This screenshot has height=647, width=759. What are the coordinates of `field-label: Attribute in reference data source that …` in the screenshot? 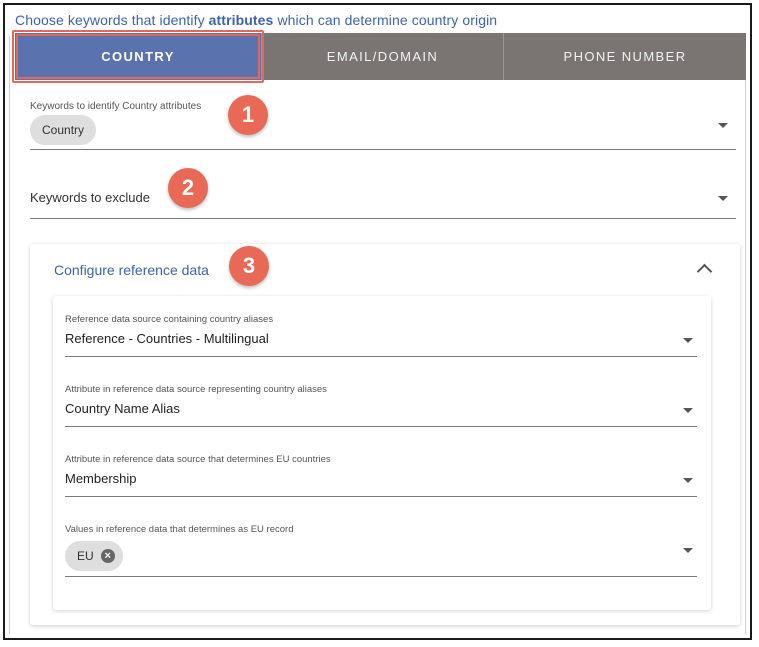 It's located at (198, 459).